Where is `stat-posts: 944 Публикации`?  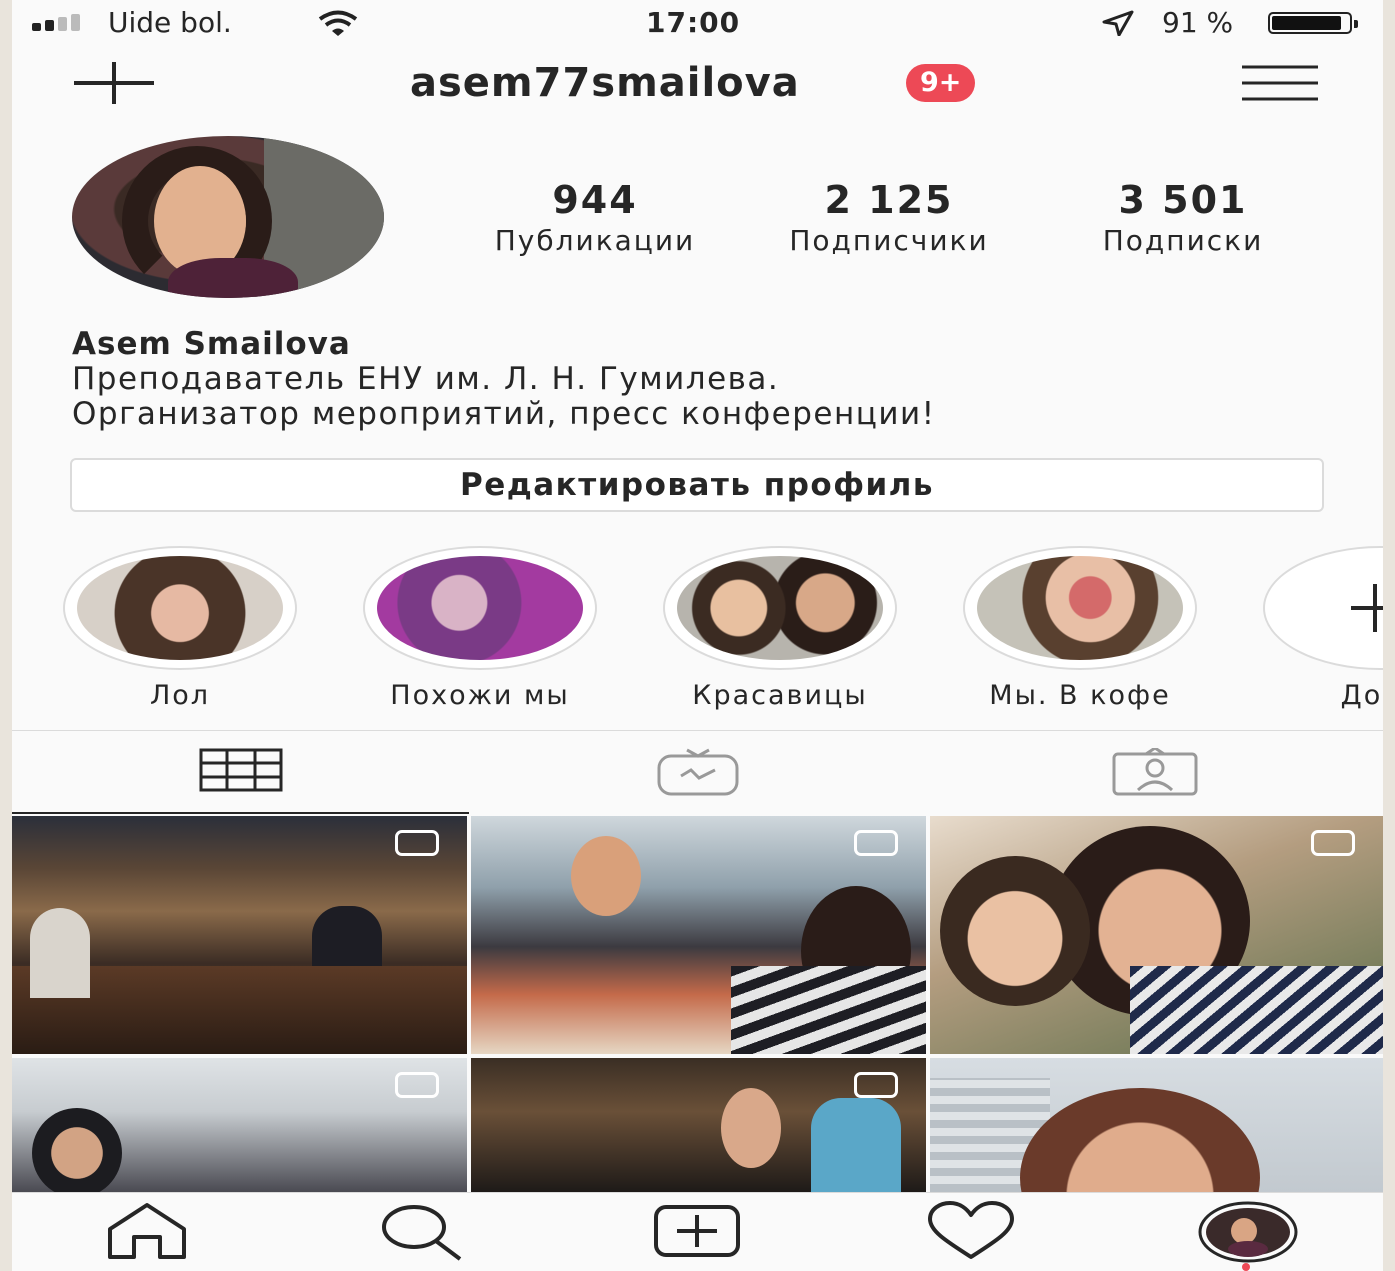 stat-posts: 944 Публикации is located at coordinates (595, 217).